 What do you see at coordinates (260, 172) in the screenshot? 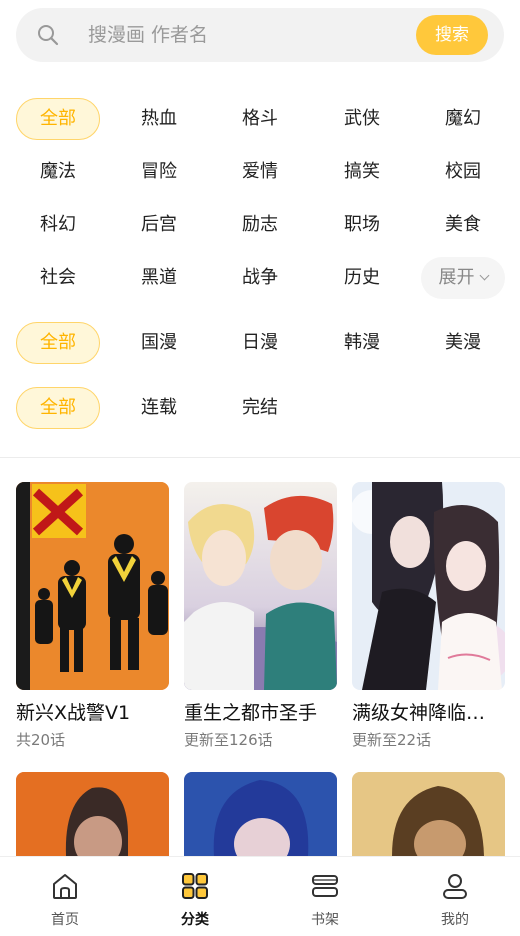
I see `genre-chip: 爱情` at bounding box center [260, 172].